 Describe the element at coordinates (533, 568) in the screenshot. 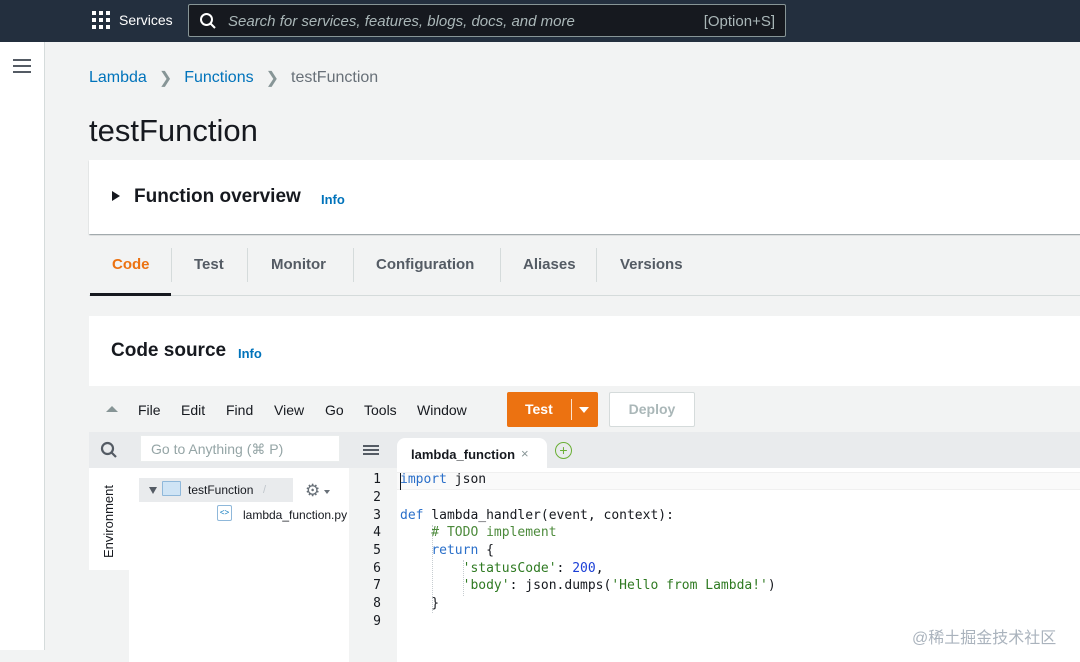

I see `code-line: 'statusCode': 200,` at that location.